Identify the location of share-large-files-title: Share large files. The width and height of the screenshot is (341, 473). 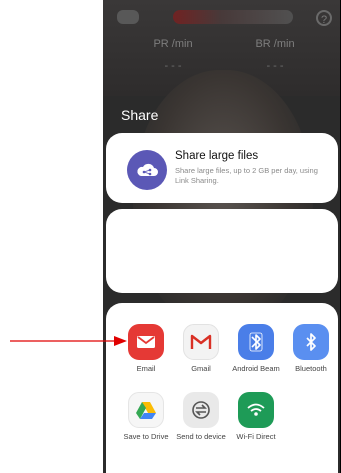
(217, 156).